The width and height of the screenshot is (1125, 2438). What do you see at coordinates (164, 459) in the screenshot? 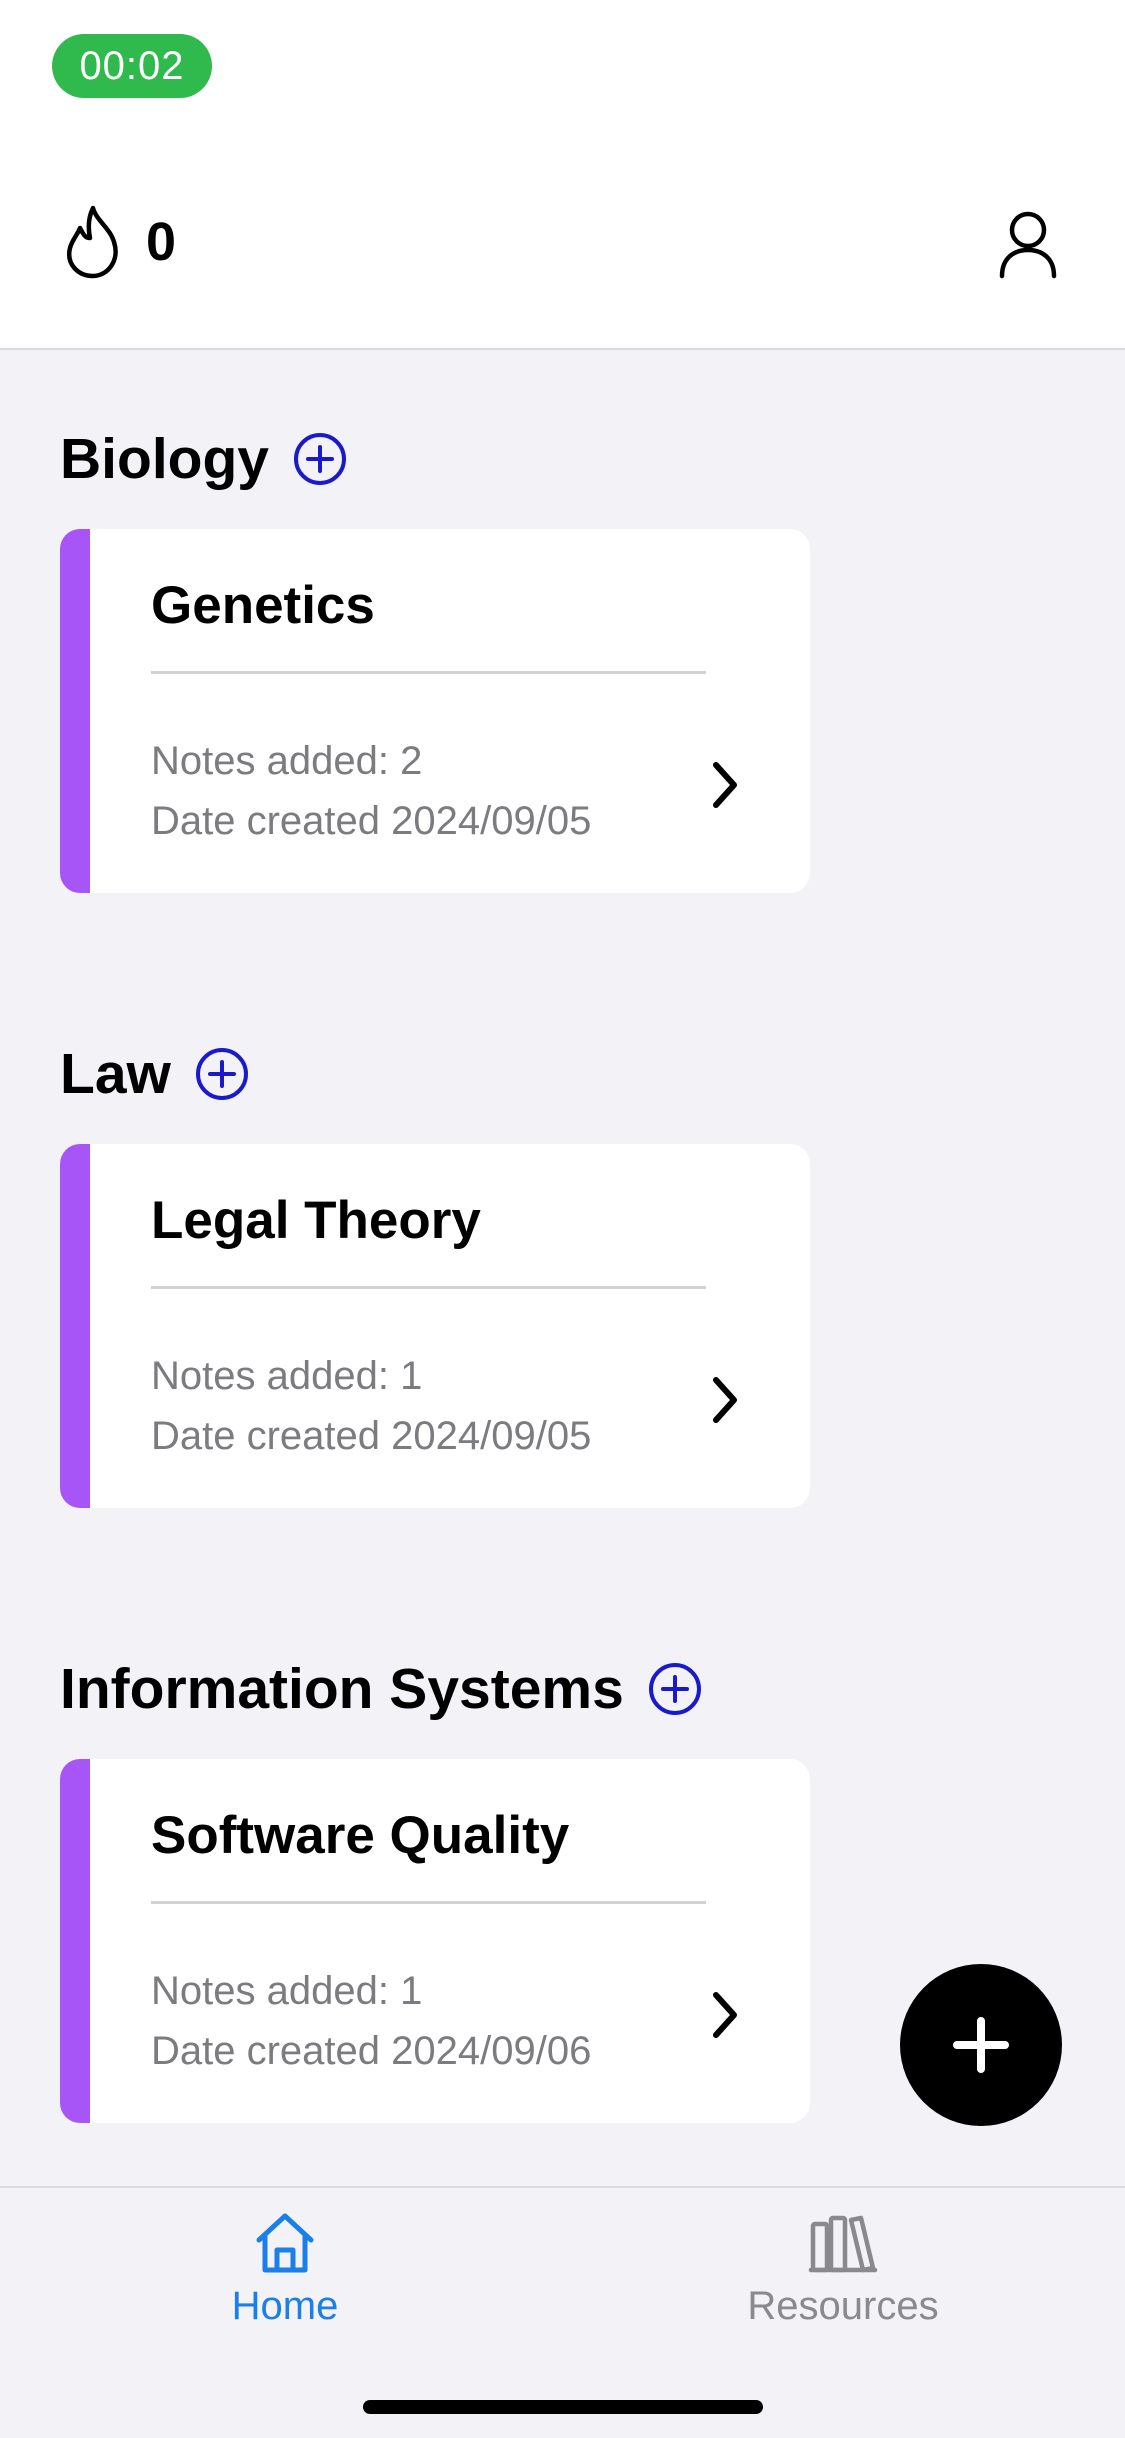
I see `section-title: Biology` at bounding box center [164, 459].